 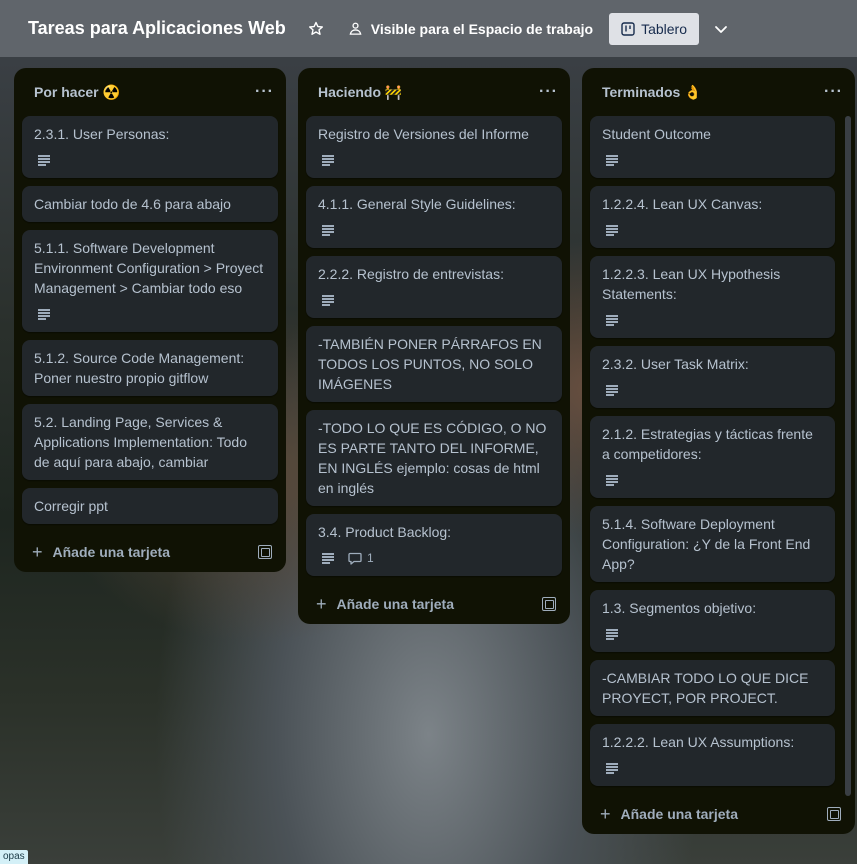 What do you see at coordinates (355, 28) in the screenshot?
I see `workspace-visibility-icon` at bounding box center [355, 28].